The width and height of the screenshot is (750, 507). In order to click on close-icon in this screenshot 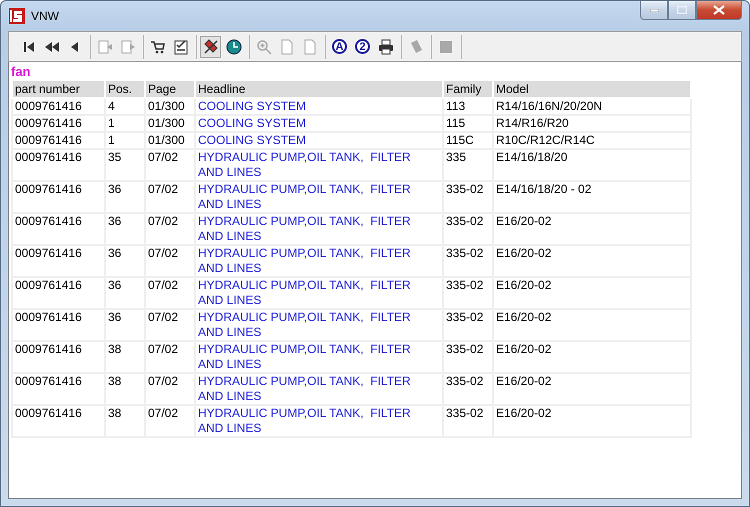, I will do `click(719, 10)`.